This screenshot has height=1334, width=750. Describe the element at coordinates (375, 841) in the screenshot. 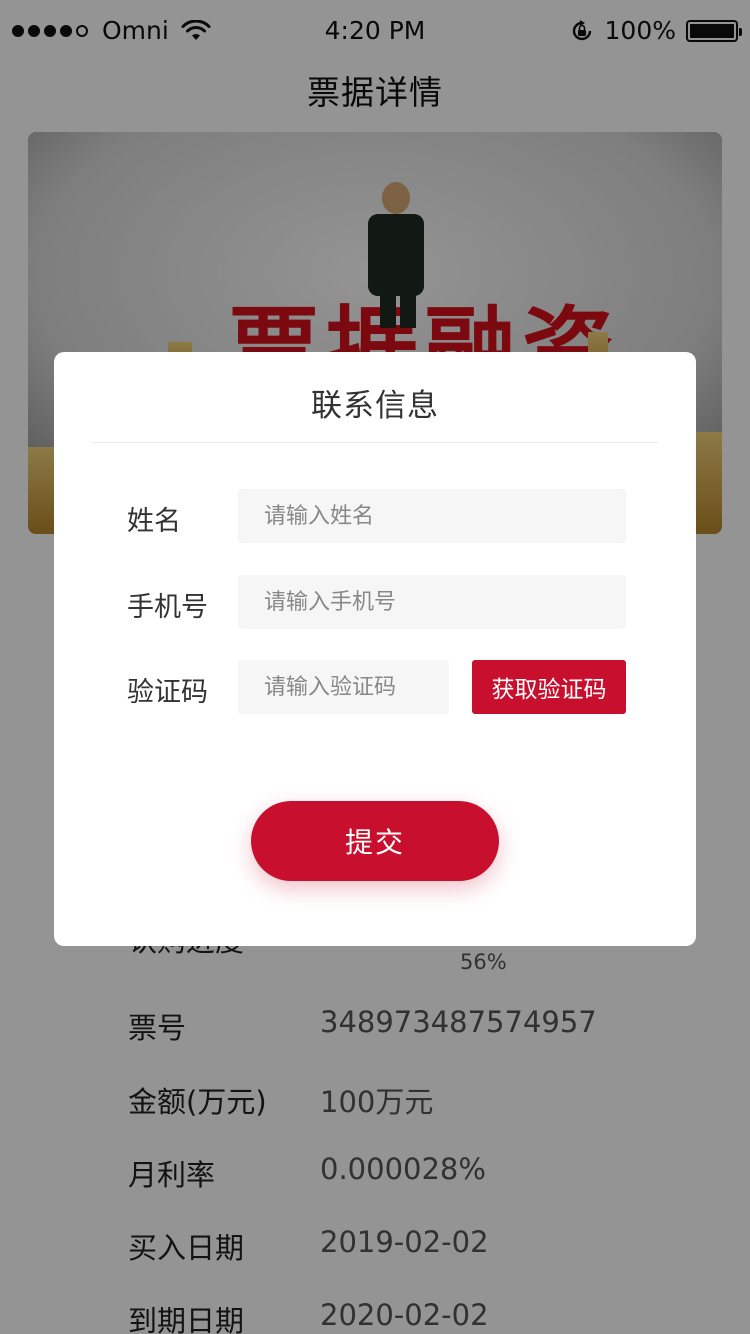

I see `submit-button: 提交` at that location.